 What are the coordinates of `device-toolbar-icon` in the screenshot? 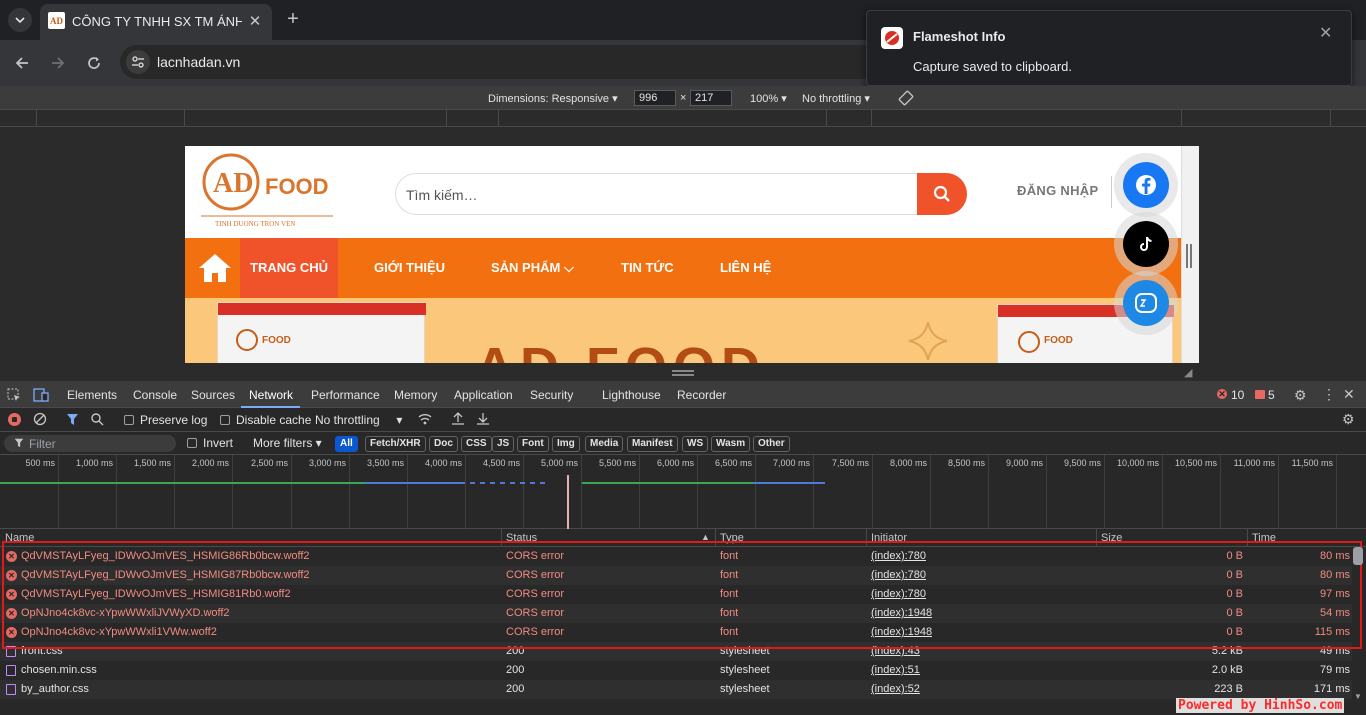 It's located at (41, 395).